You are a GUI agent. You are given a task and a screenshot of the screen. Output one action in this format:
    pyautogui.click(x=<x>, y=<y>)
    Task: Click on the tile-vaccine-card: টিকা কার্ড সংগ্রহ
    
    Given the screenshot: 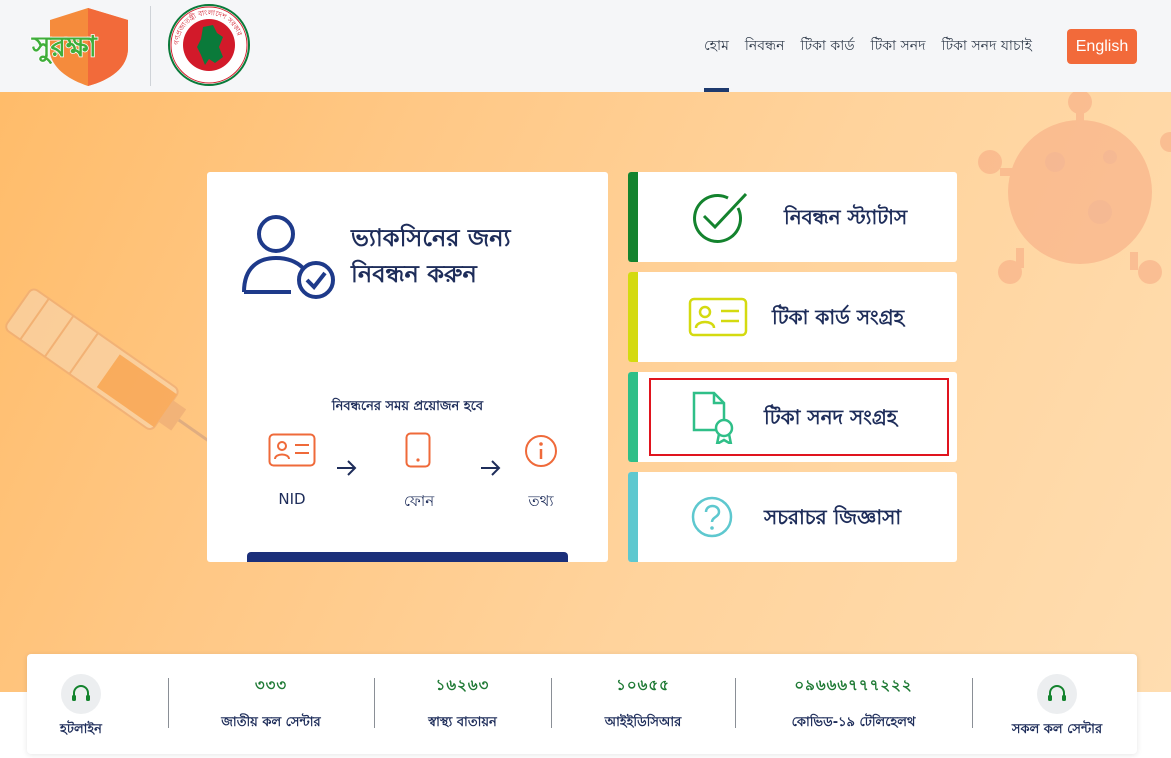 What is the action you would take?
    pyautogui.click(x=792, y=317)
    